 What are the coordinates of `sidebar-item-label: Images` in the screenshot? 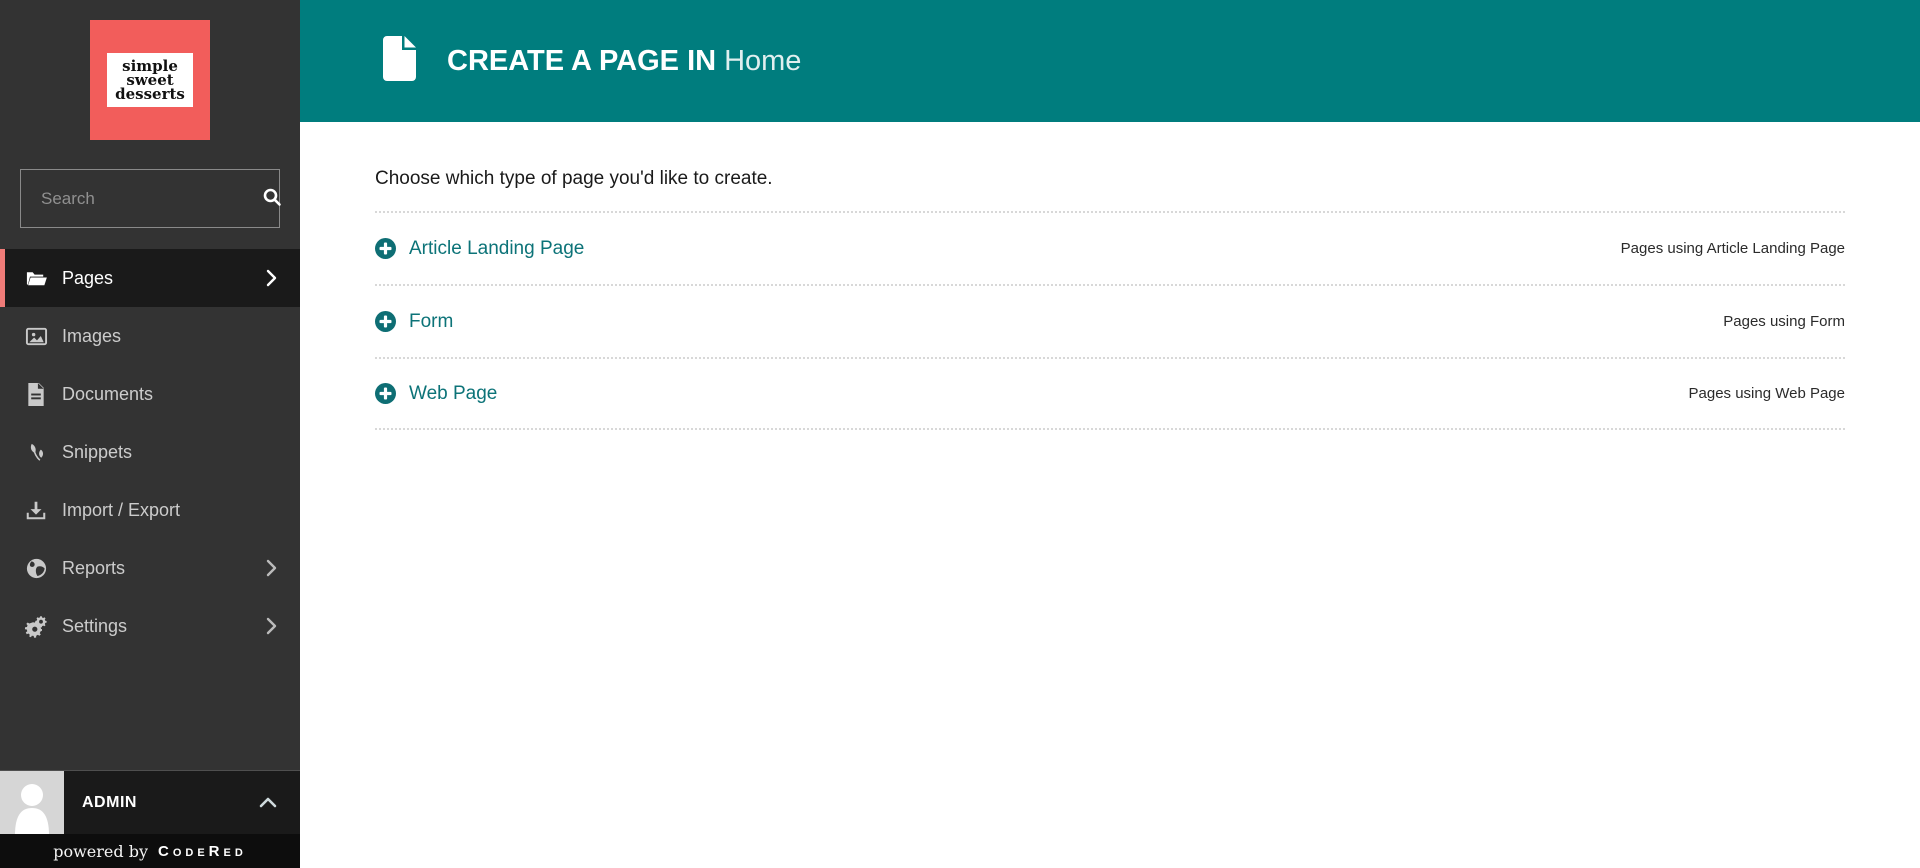 It's located at (92, 335).